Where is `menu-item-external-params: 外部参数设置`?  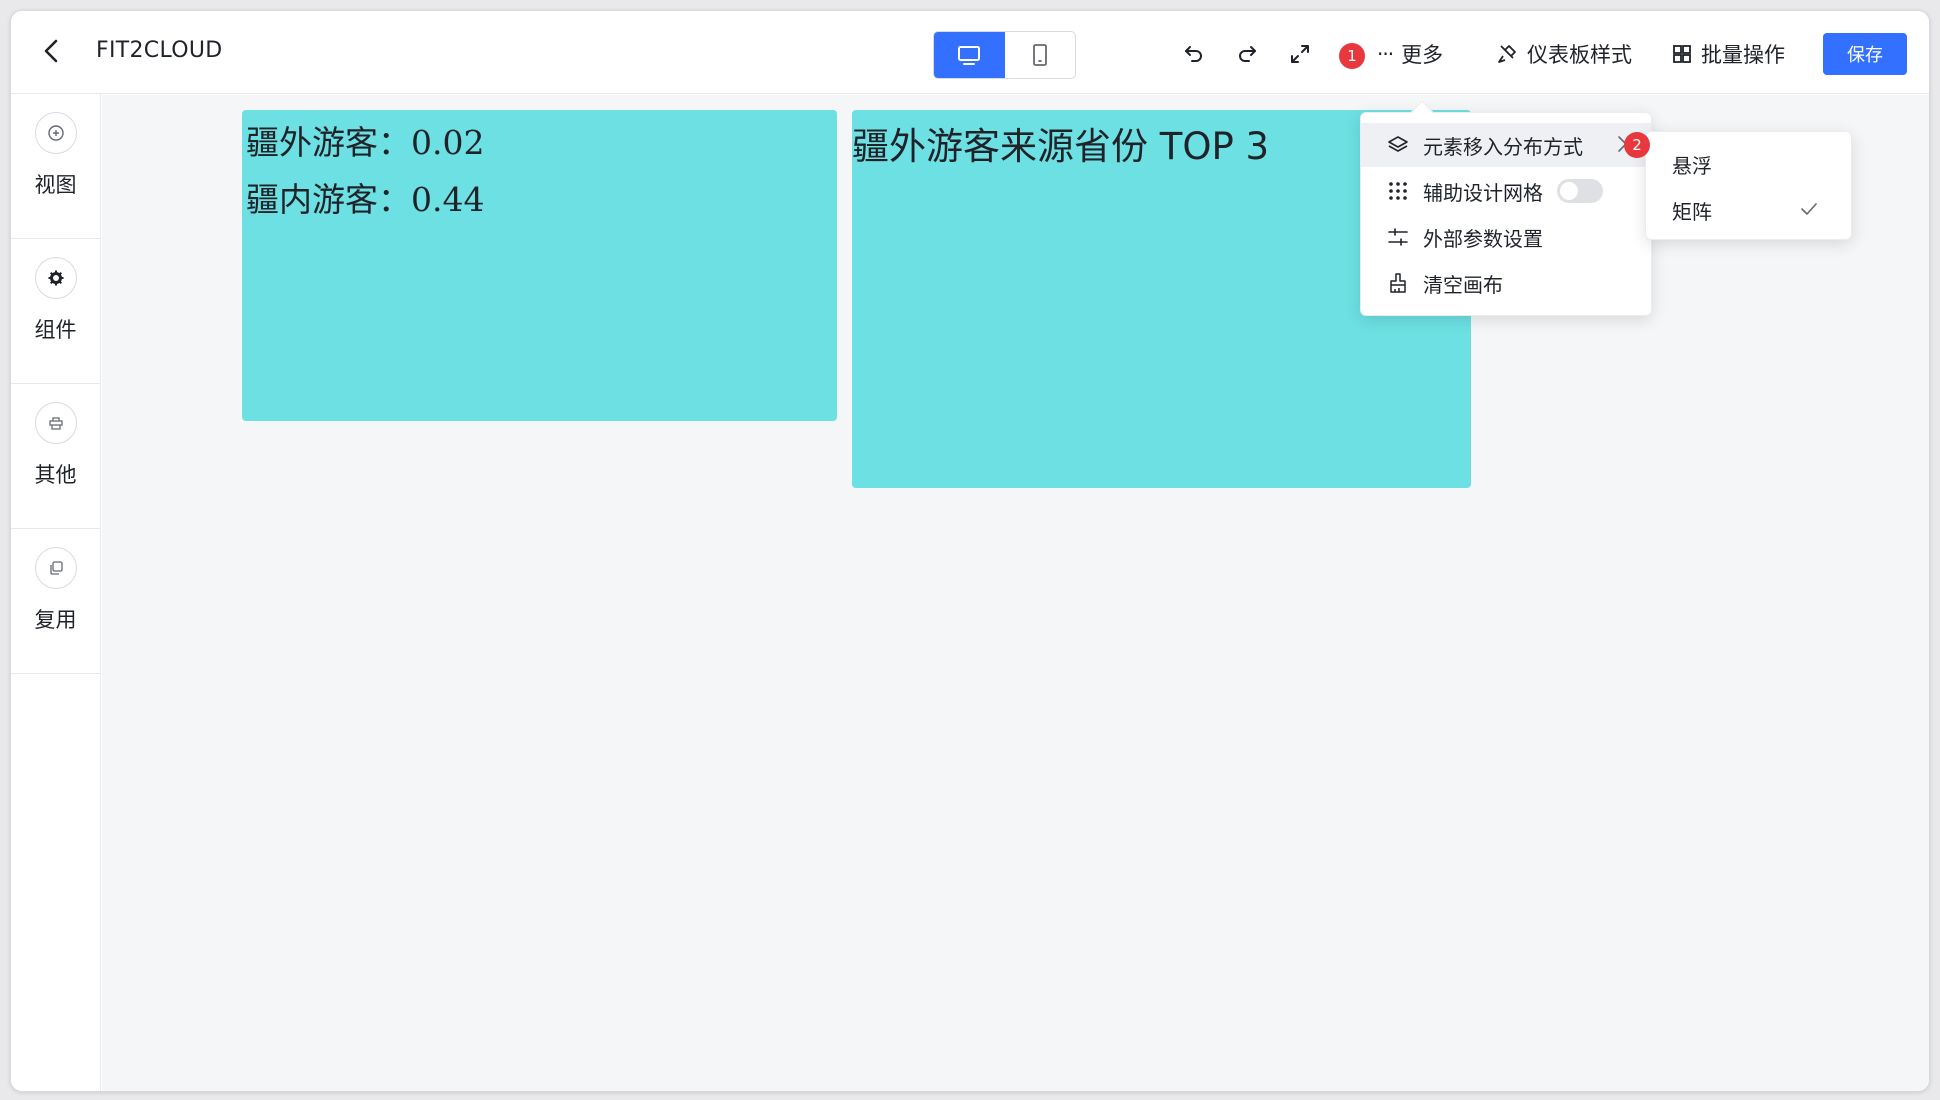 menu-item-external-params: 外部参数设置 is located at coordinates (1506, 237).